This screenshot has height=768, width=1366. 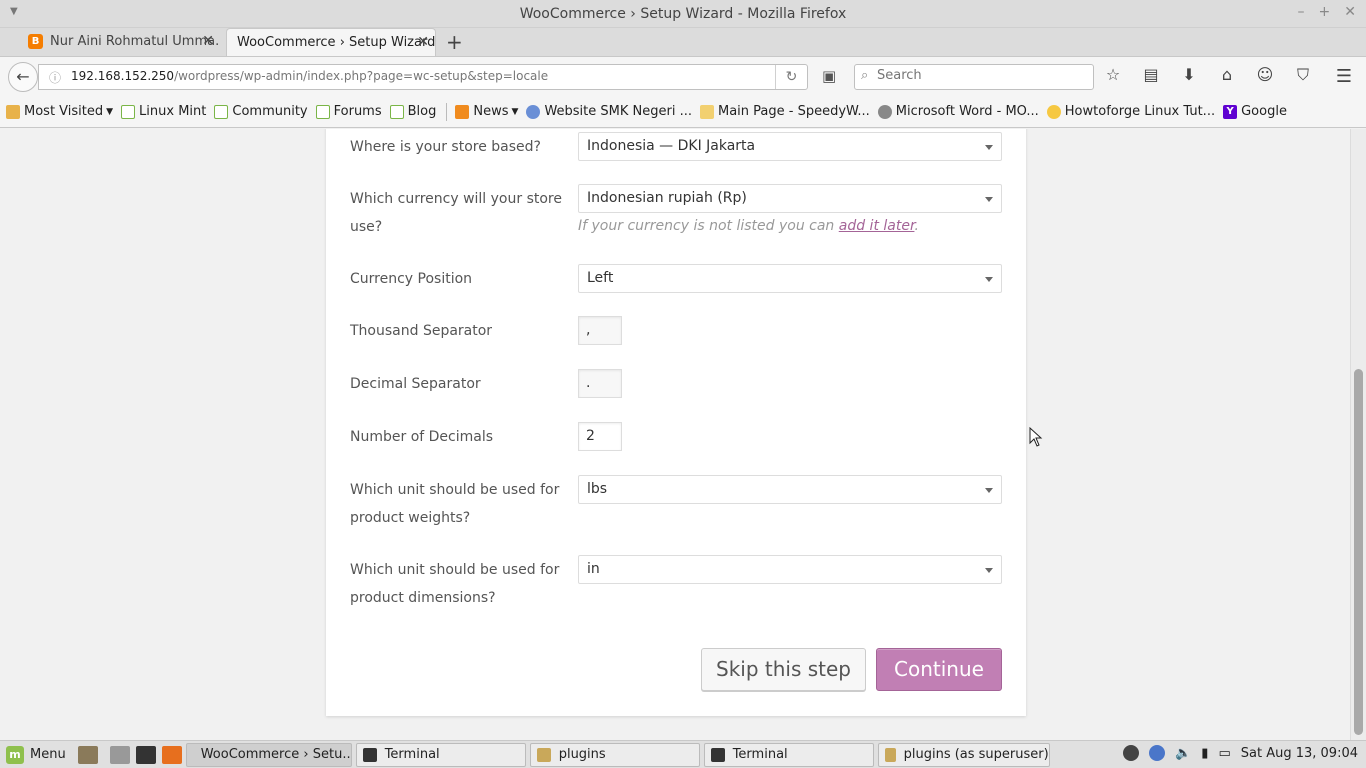 What do you see at coordinates (454, 42) in the screenshot?
I see `new-tab-icon: +` at bounding box center [454, 42].